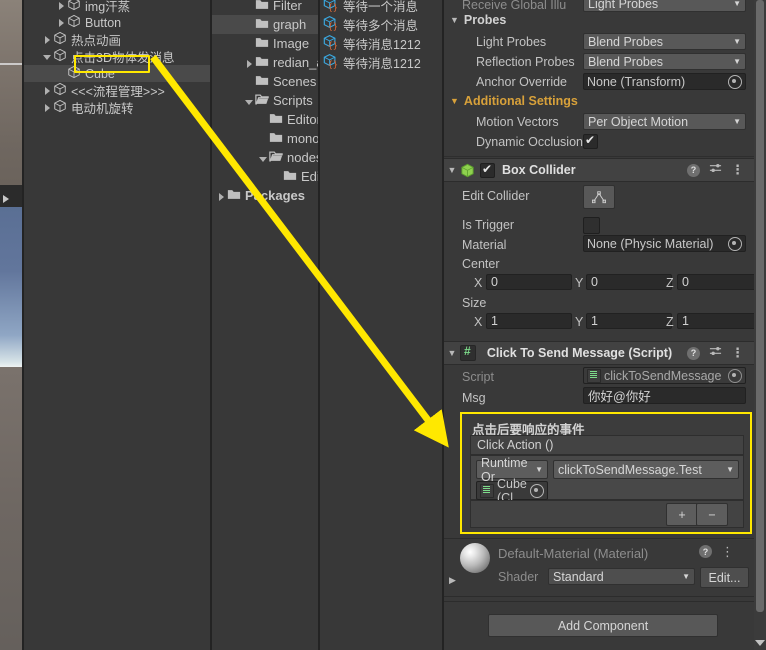 Image resolution: width=766 pixels, height=650 pixels. I want to click on project-folder-3: redian_a, so click(283, 62).